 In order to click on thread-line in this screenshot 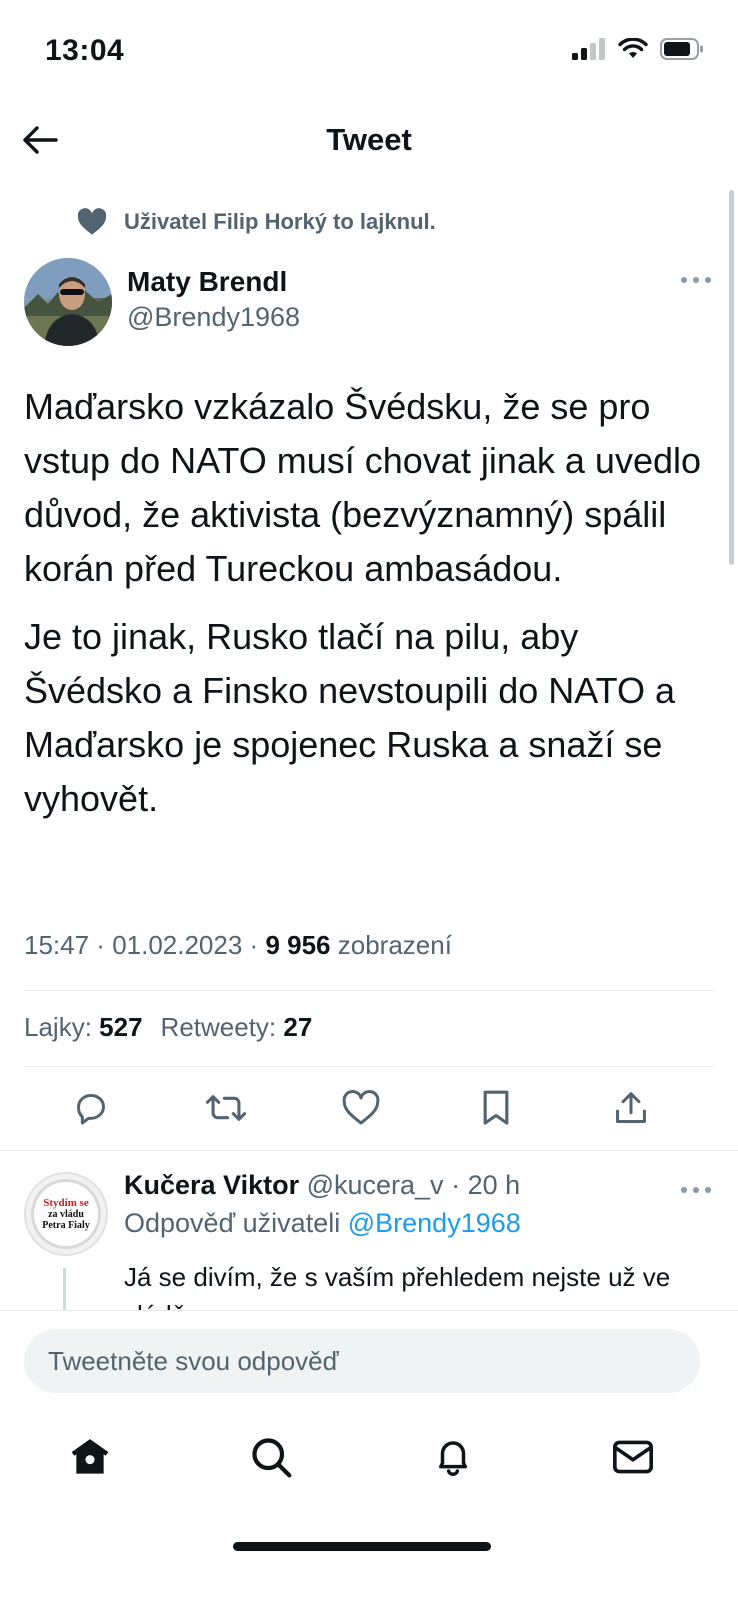, I will do `click(64, 1289)`.